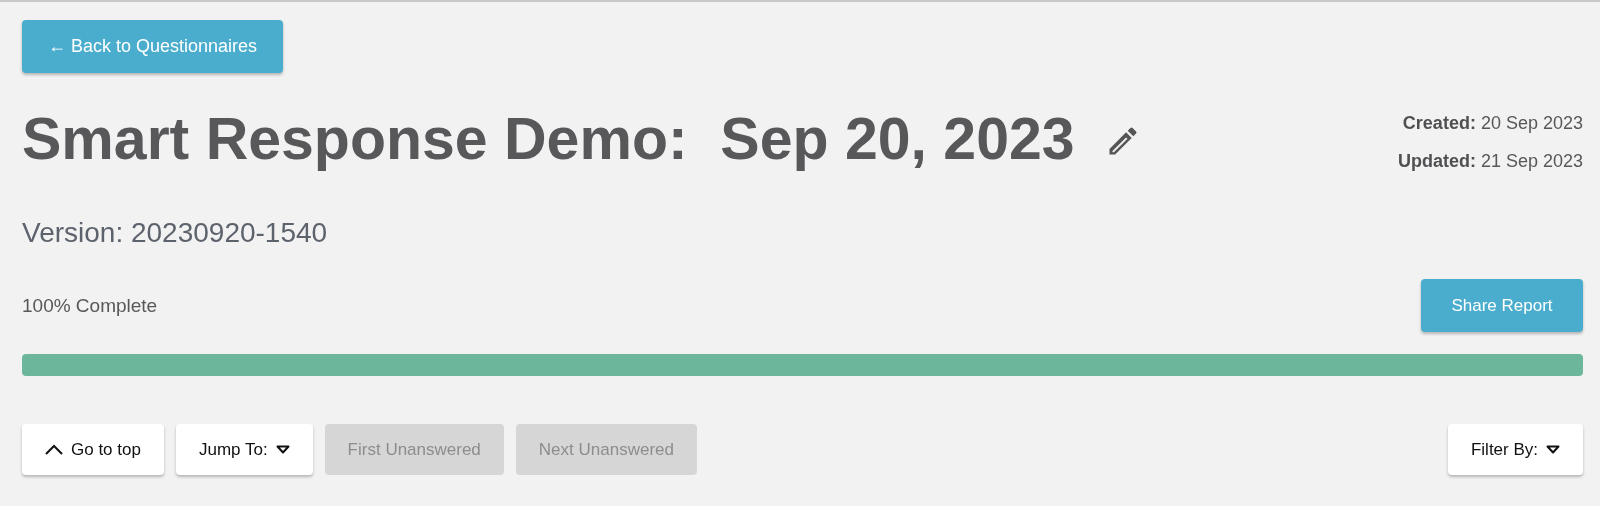 The width and height of the screenshot is (1600, 506). What do you see at coordinates (153, 46) in the screenshot?
I see `back-button: ← Back to Questionnaires` at bounding box center [153, 46].